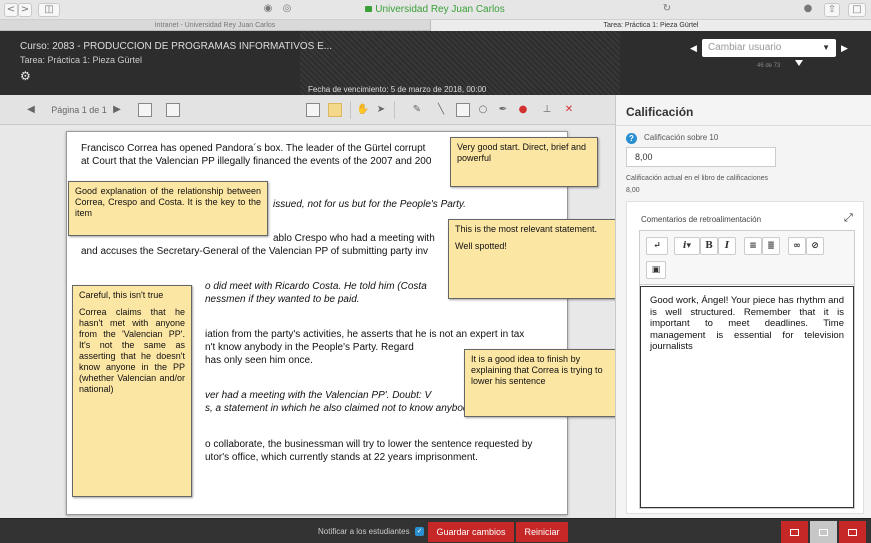 The height and width of the screenshot is (543, 871). What do you see at coordinates (727, 246) in the screenshot?
I see `italic-icon: I` at bounding box center [727, 246].